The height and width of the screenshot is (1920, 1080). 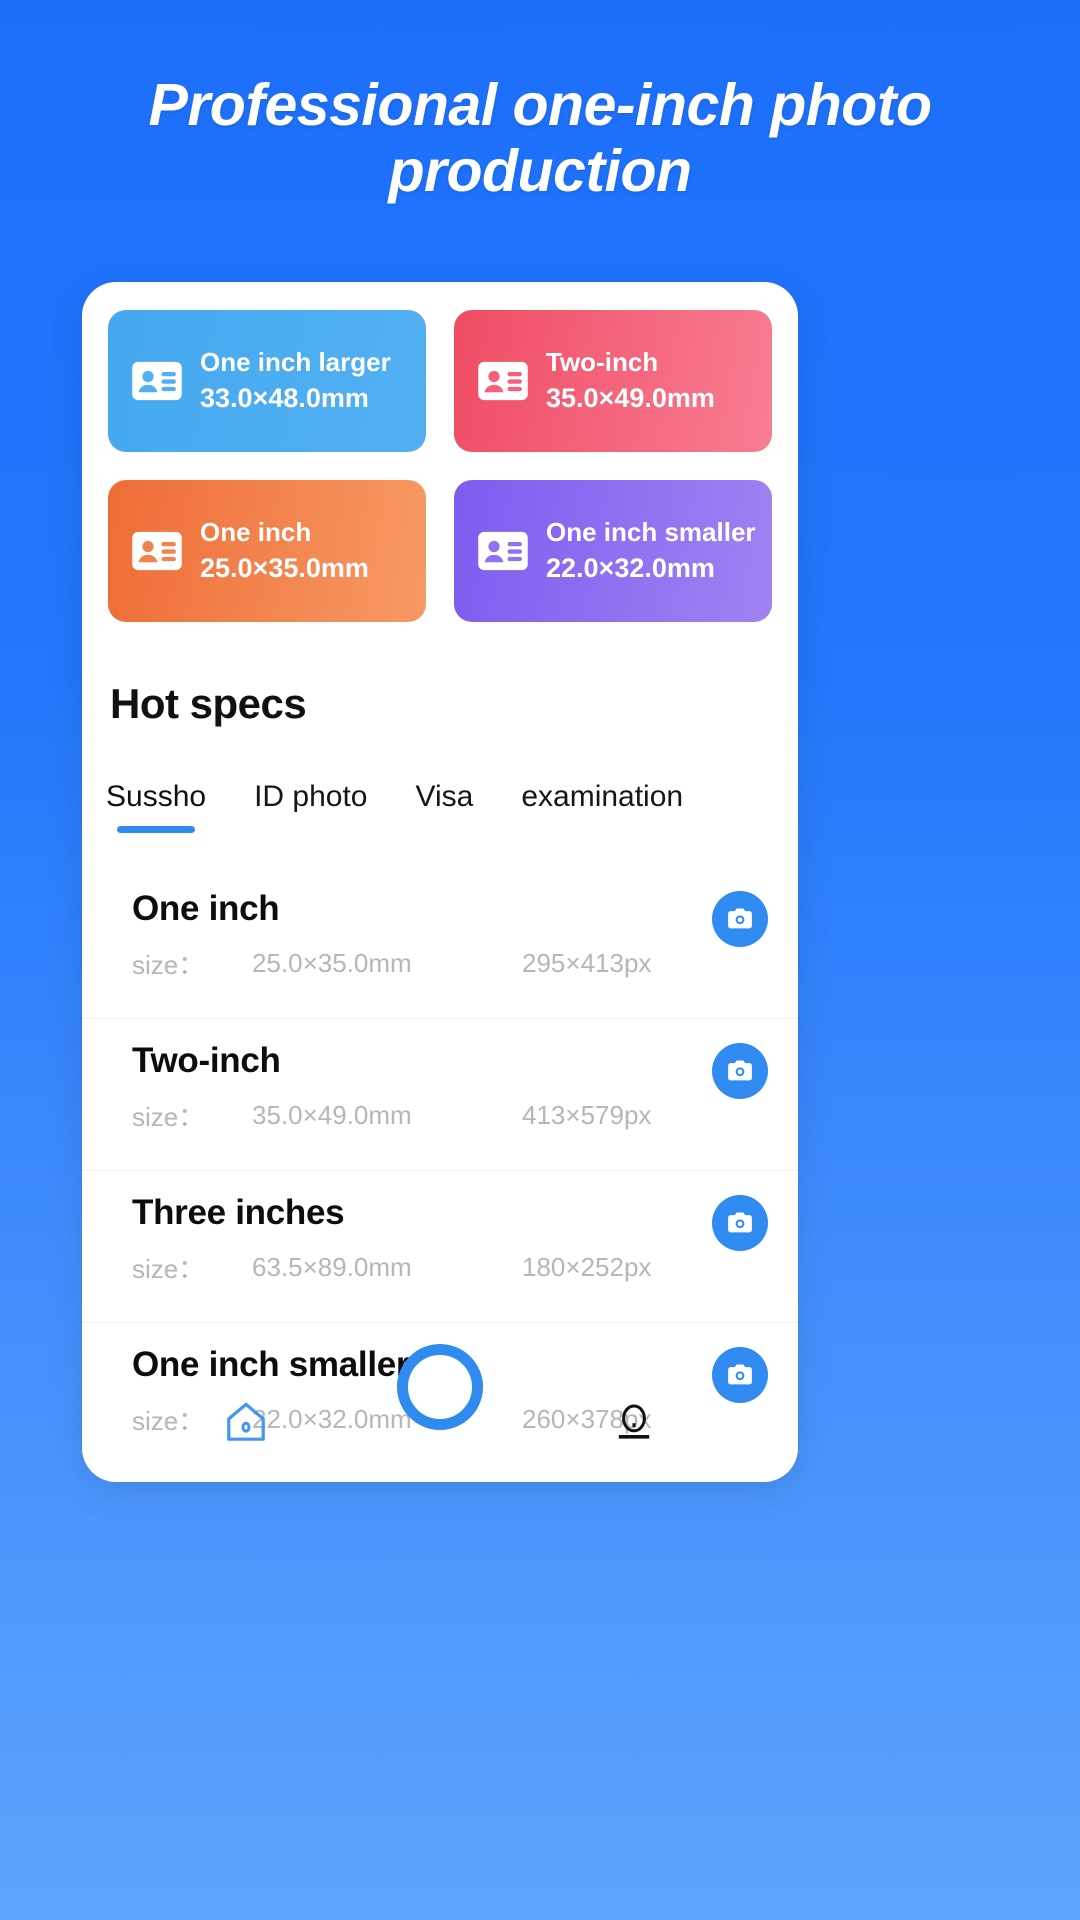 What do you see at coordinates (630, 568) in the screenshot?
I see `quick-spec-dimensions: 22.0×32.0mm` at bounding box center [630, 568].